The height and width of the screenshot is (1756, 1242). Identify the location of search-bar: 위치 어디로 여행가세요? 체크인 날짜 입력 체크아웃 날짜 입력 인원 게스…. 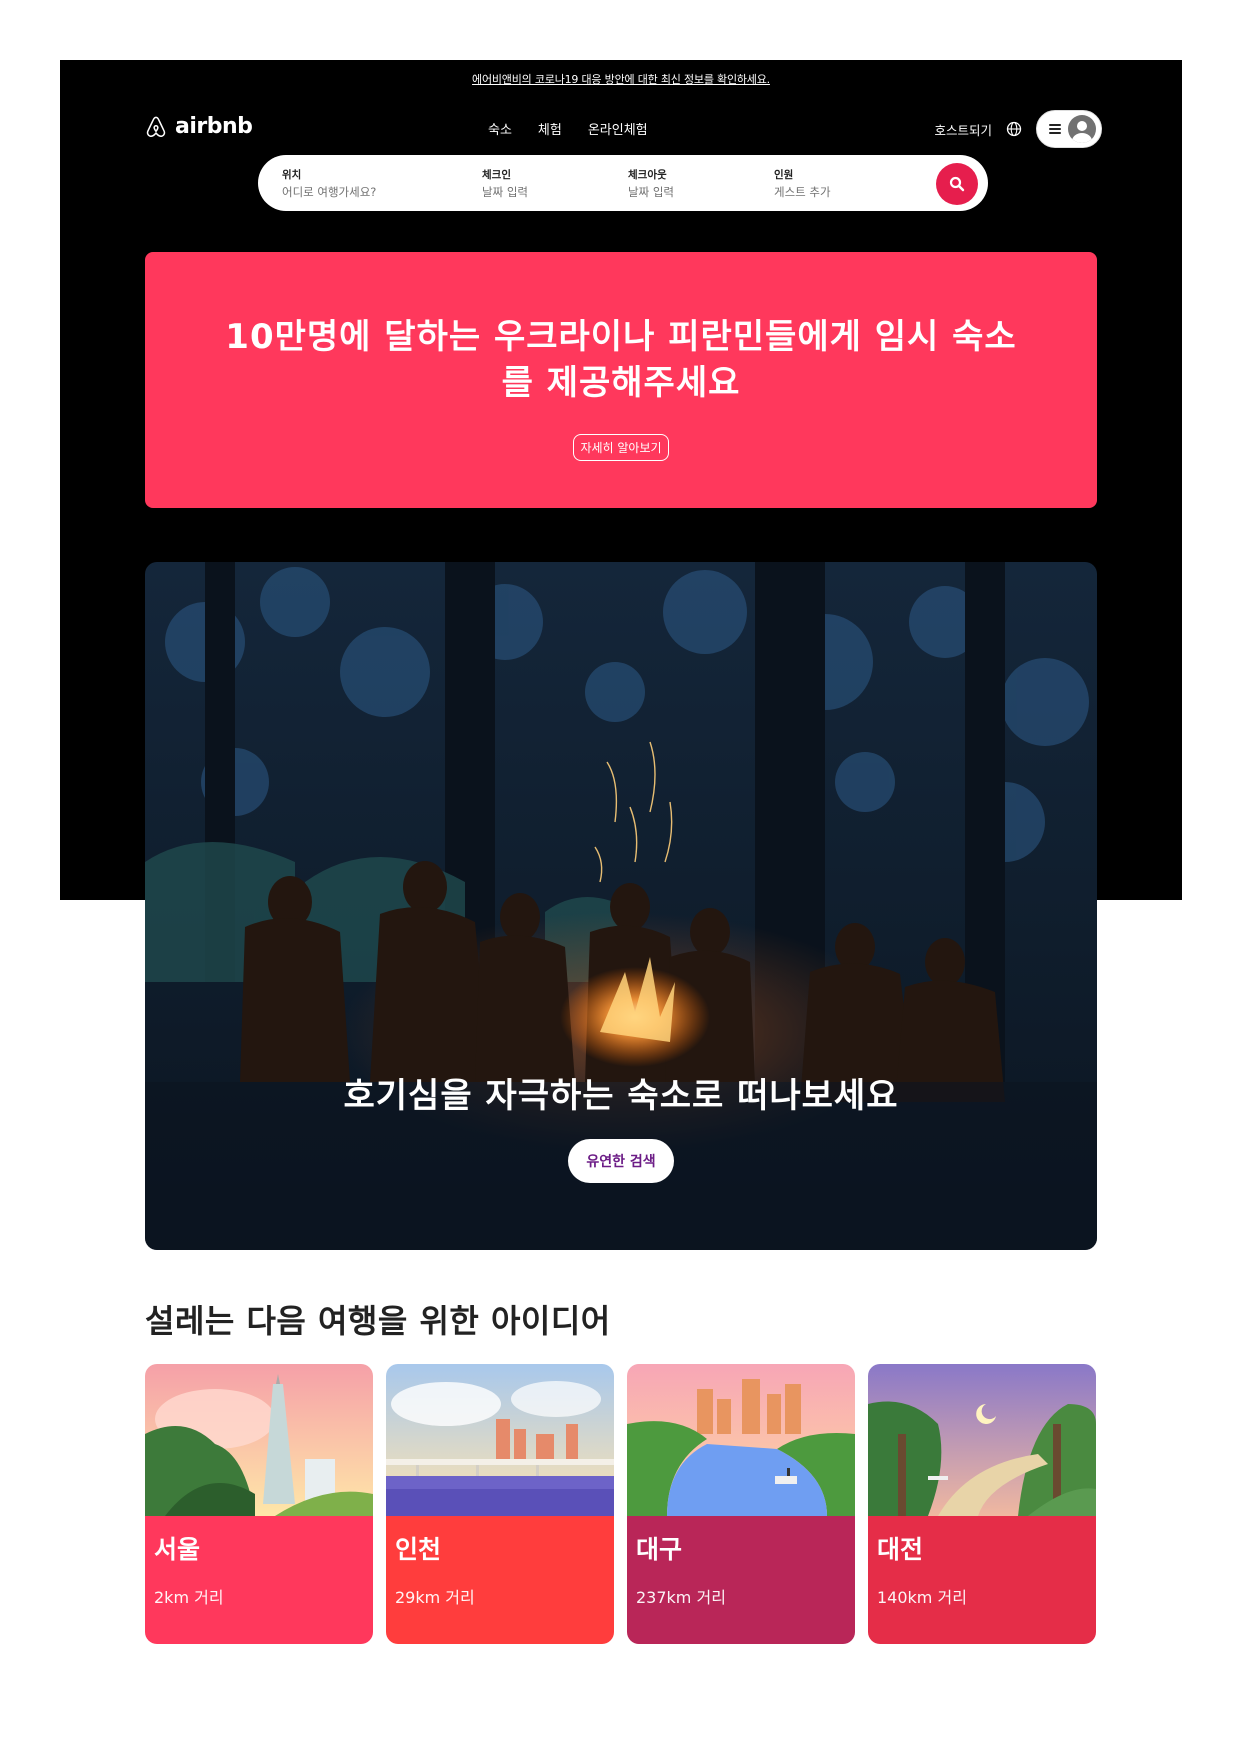
(623, 183).